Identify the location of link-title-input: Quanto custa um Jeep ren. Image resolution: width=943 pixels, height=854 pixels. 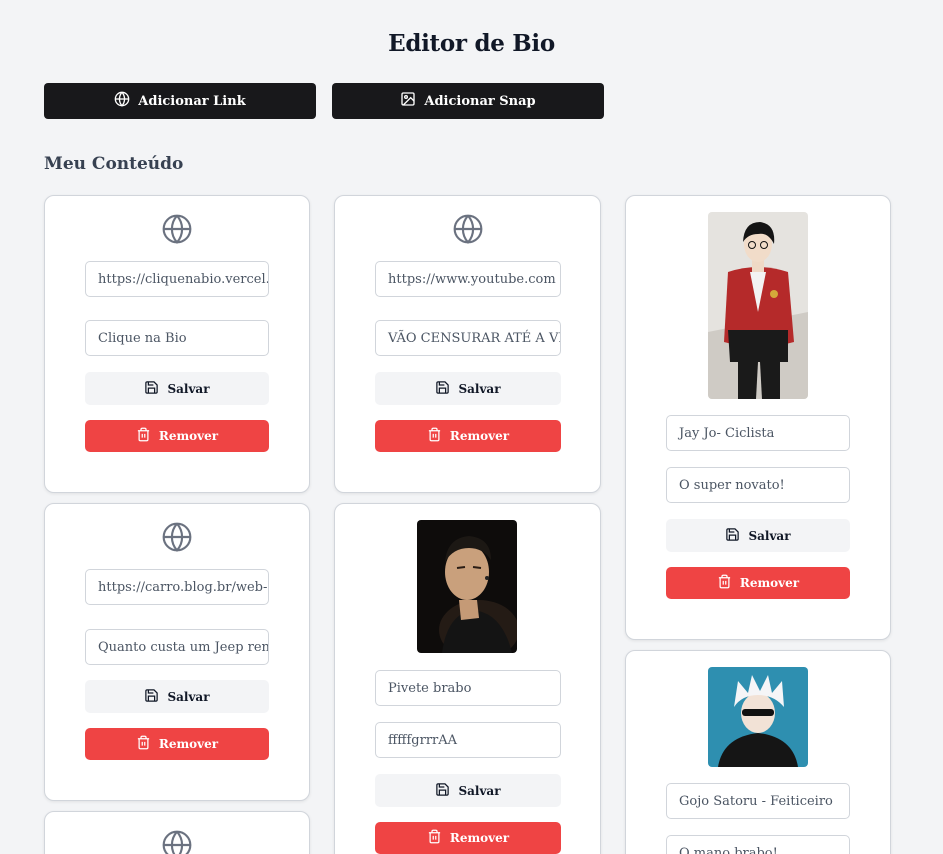
(177, 647).